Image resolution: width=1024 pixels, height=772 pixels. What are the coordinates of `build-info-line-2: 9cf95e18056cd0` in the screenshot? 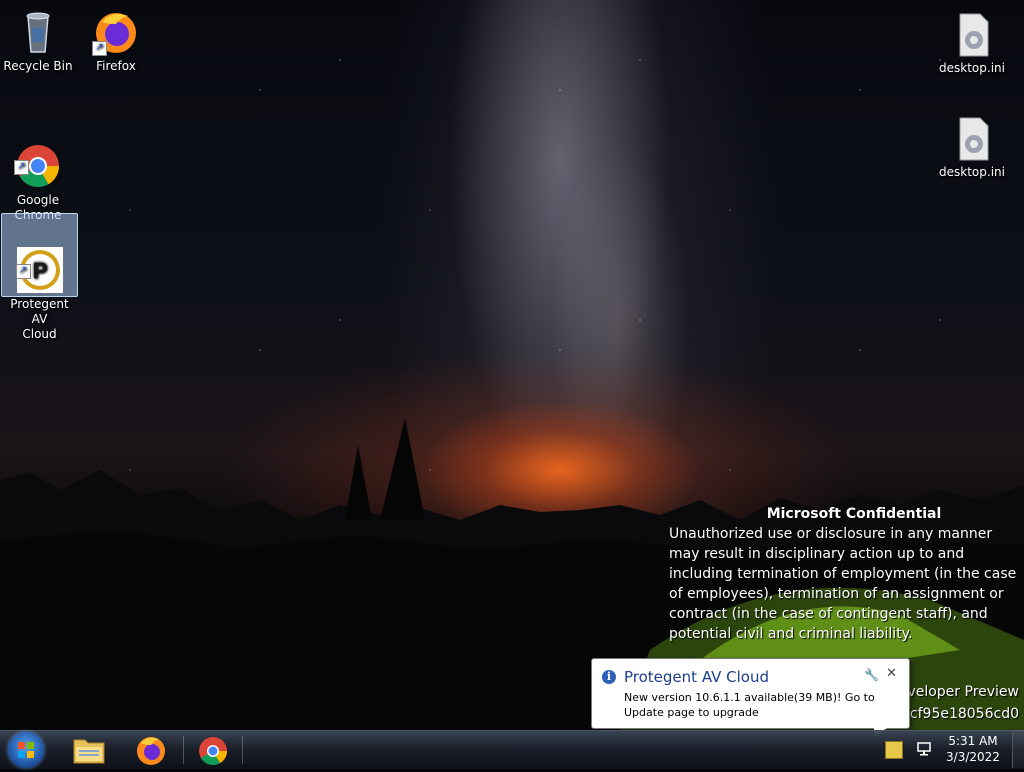 It's located at (960, 714).